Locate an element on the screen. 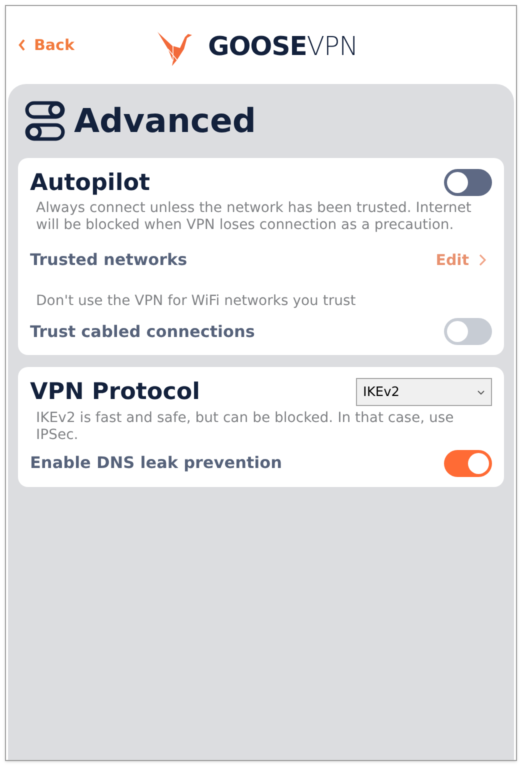 The image size is (522, 769). logo-text: GOOSEVPN is located at coordinates (283, 47).